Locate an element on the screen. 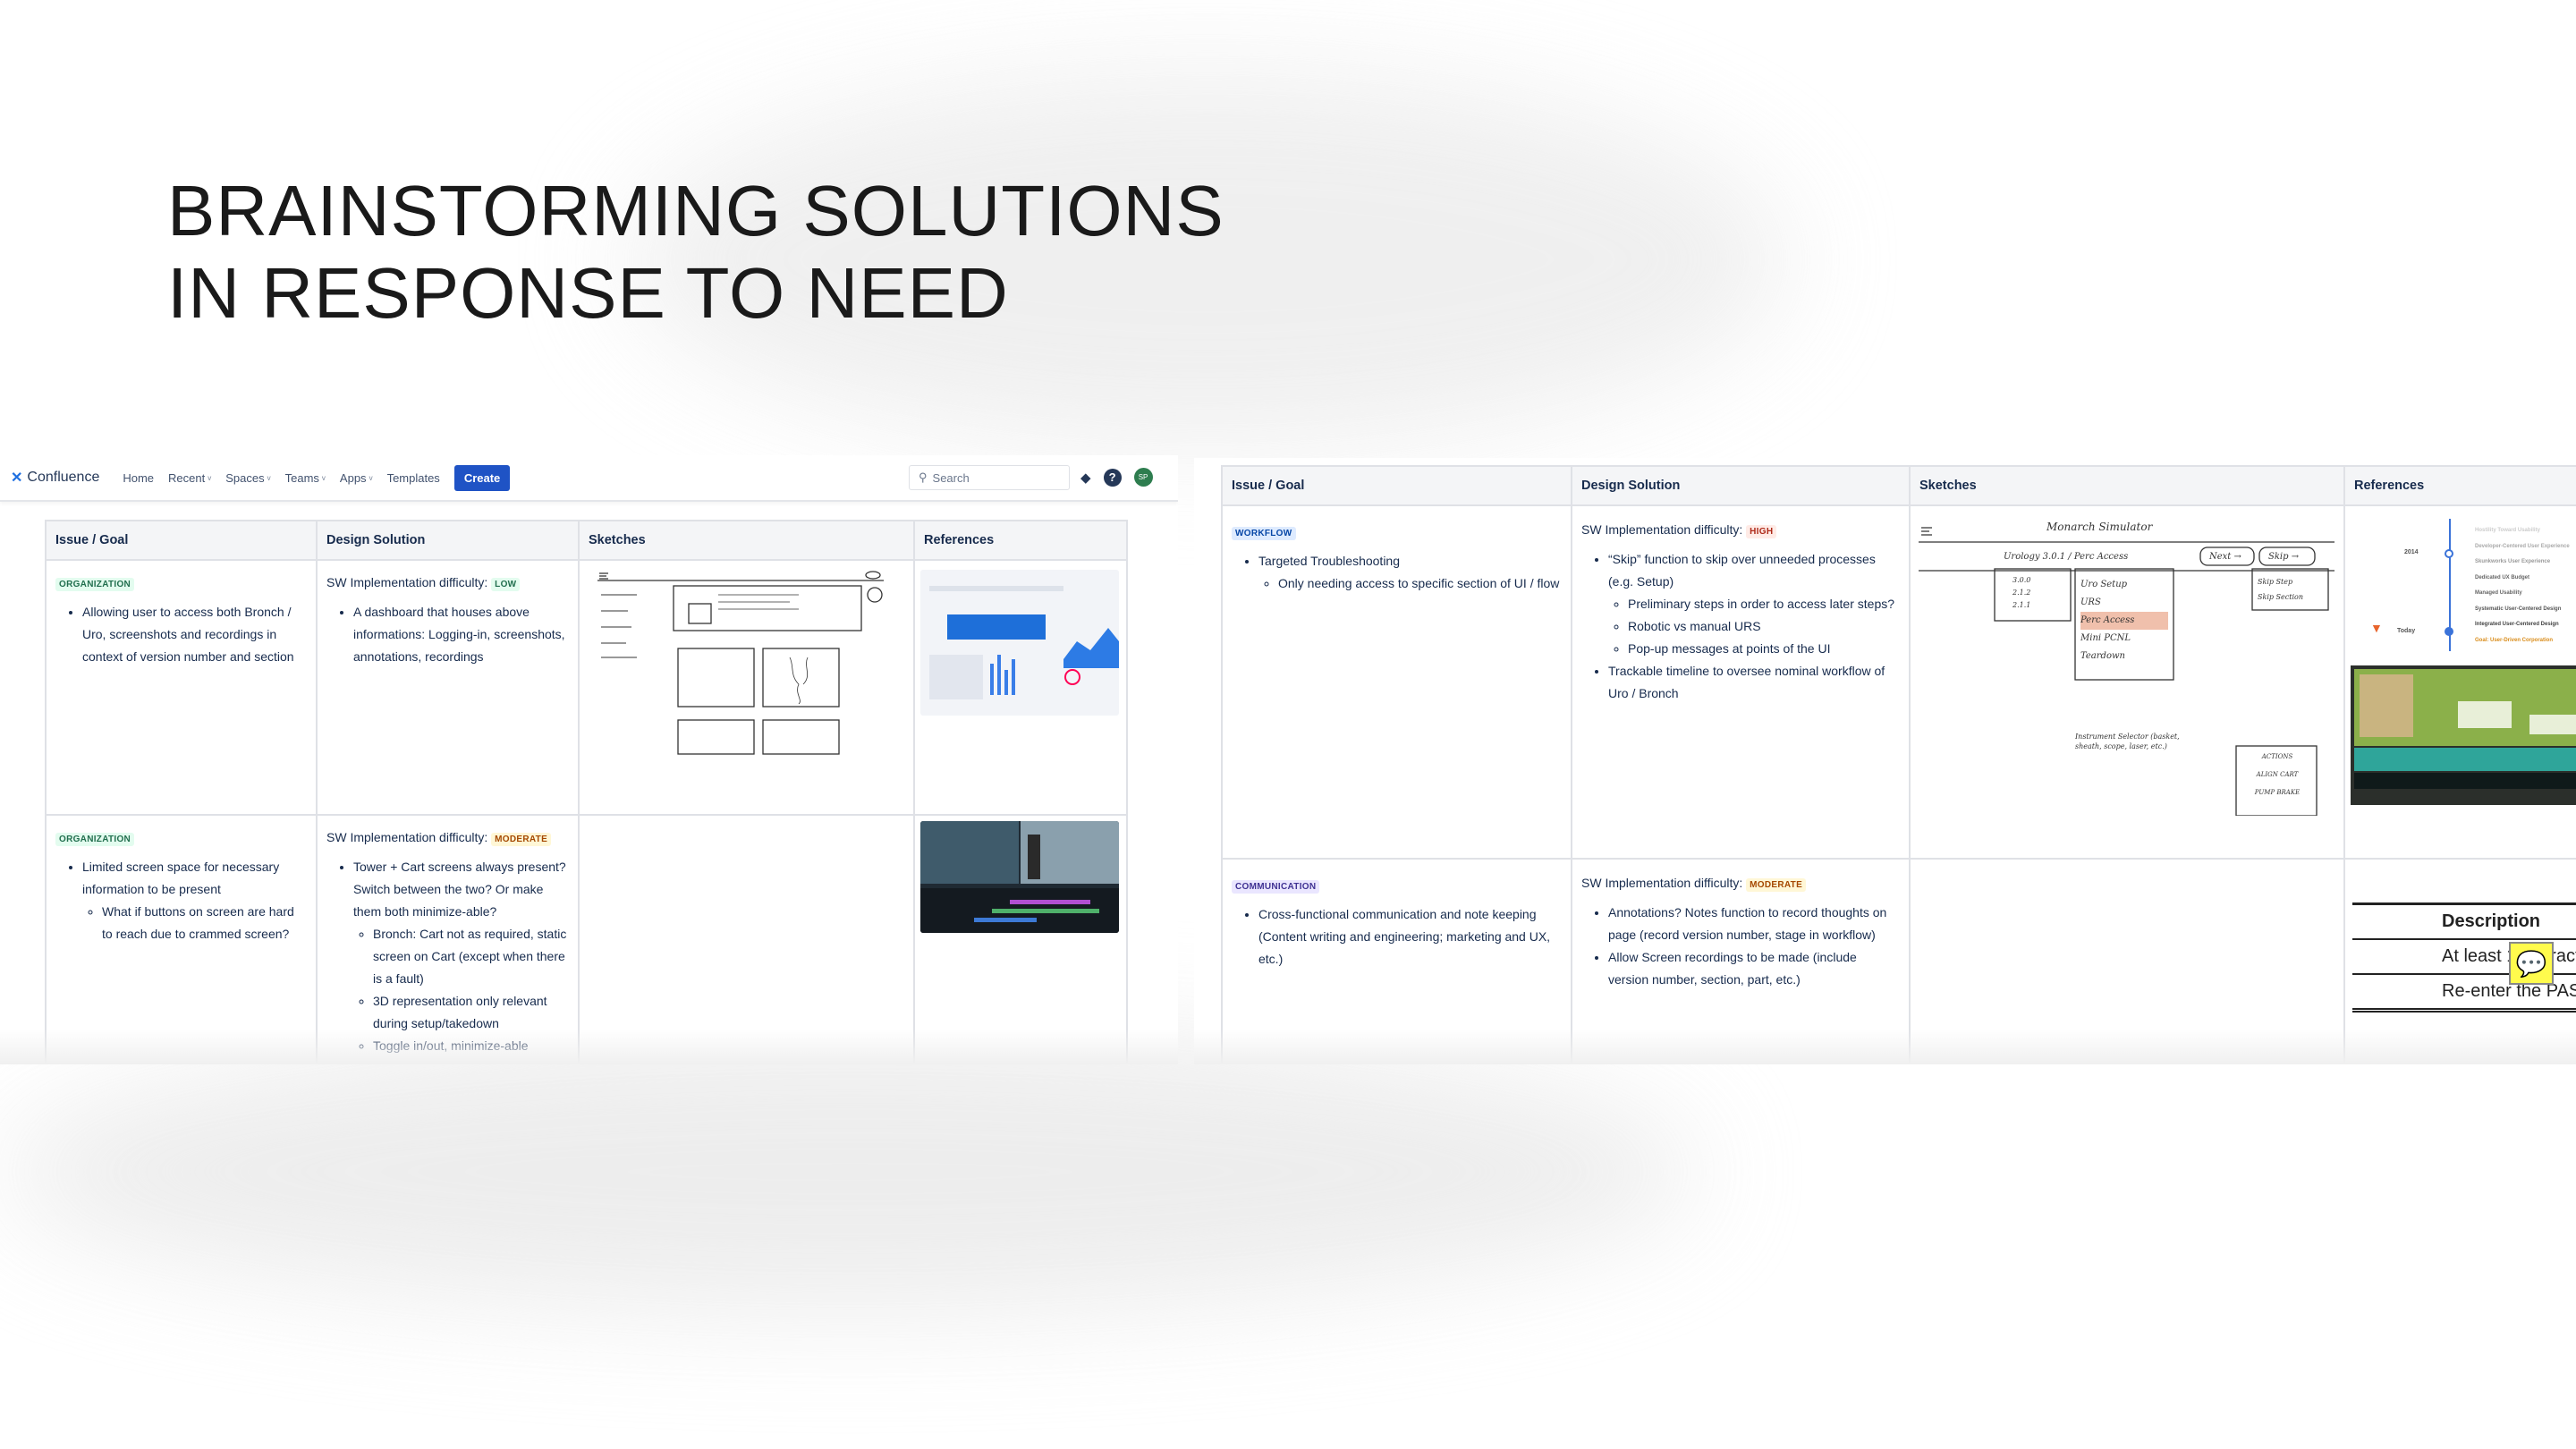 The height and width of the screenshot is (1449, 2576). sketch-step: Teardown is located at coordinates (2102, 656).